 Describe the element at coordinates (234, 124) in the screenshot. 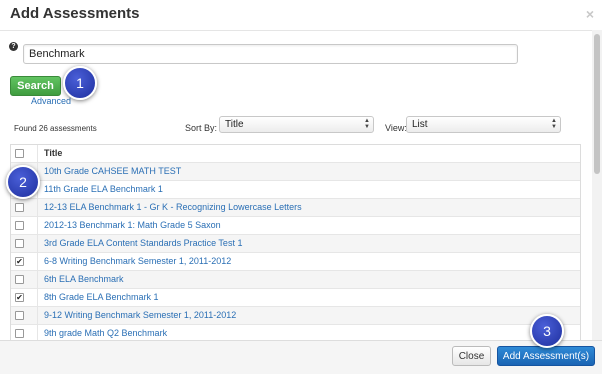

I see `sort-by-value: Title` at that location.